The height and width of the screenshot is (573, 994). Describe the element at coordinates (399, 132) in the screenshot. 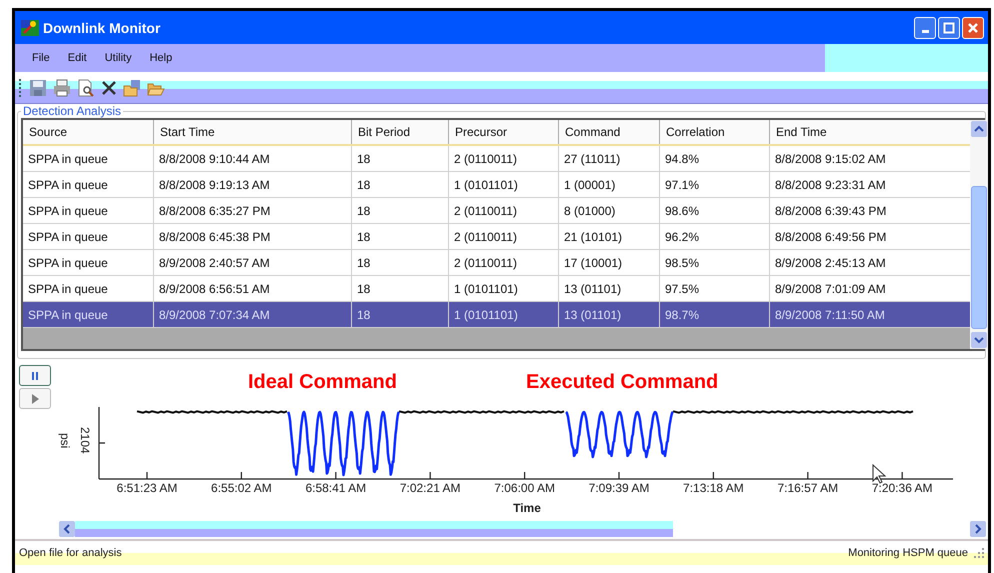

I see `column-header: Bit Period` at that location.